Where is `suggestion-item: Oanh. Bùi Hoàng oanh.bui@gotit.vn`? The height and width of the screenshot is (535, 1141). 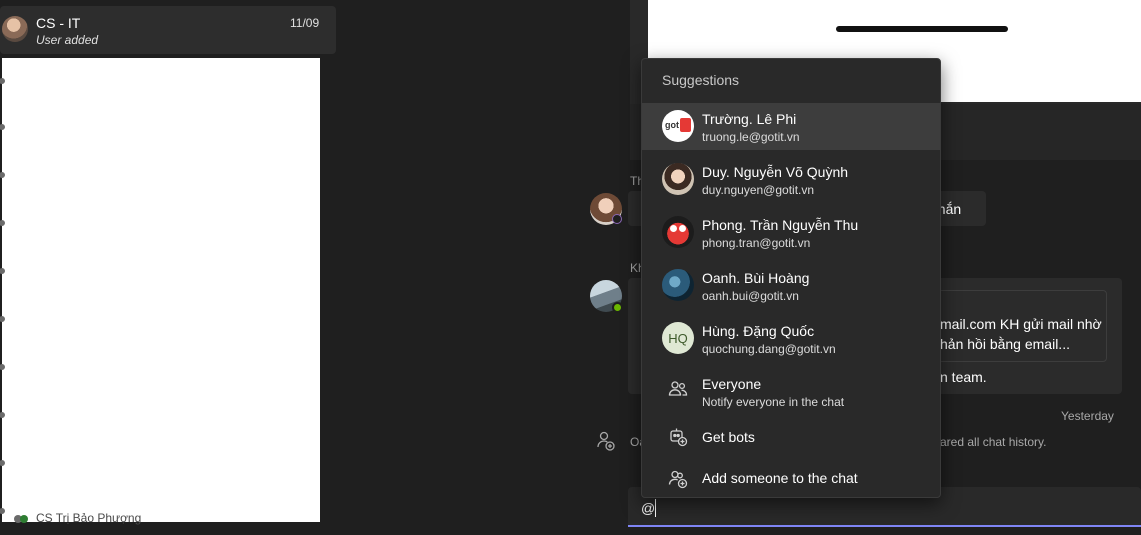 suggestion-item: Oanh. Bùi Hoàng oanh.bui@gotit.vn is located at coordinates (791, 285).